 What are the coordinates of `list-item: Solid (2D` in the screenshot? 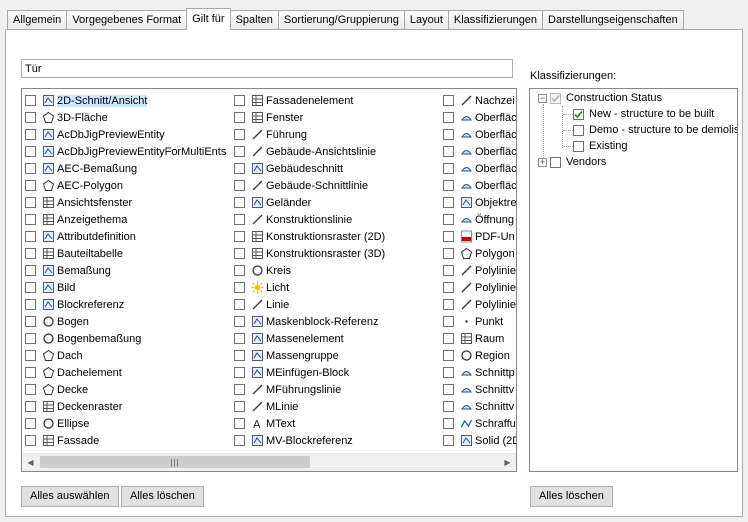 It's located at (479, 440).